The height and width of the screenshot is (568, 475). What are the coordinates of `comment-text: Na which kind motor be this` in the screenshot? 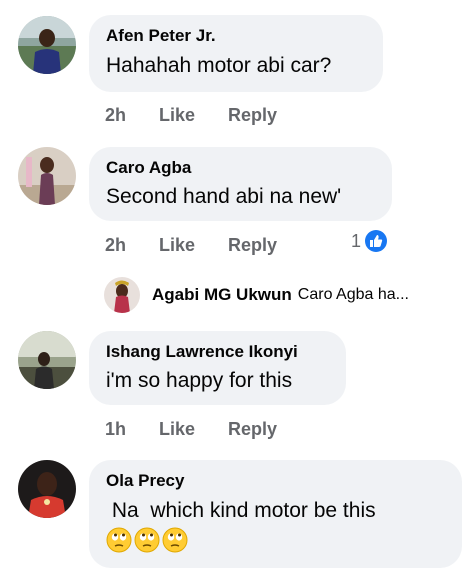 It's located at (241, 510).